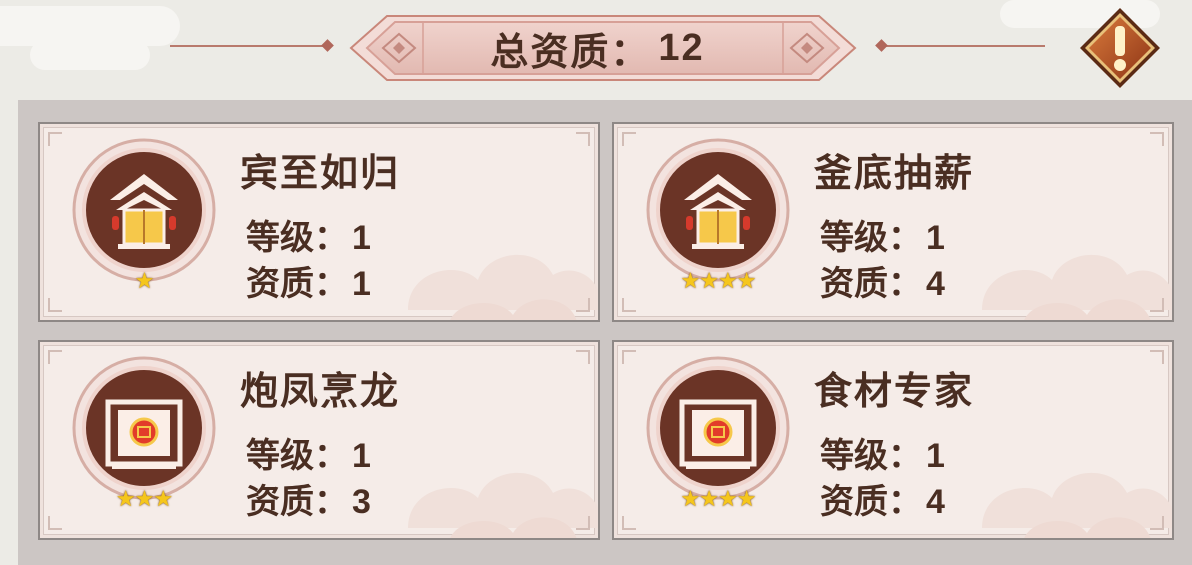  Describe the element at coordinates (894, 173) in the screenshot. I see `talent-name: 釜底抽薪` at that location.